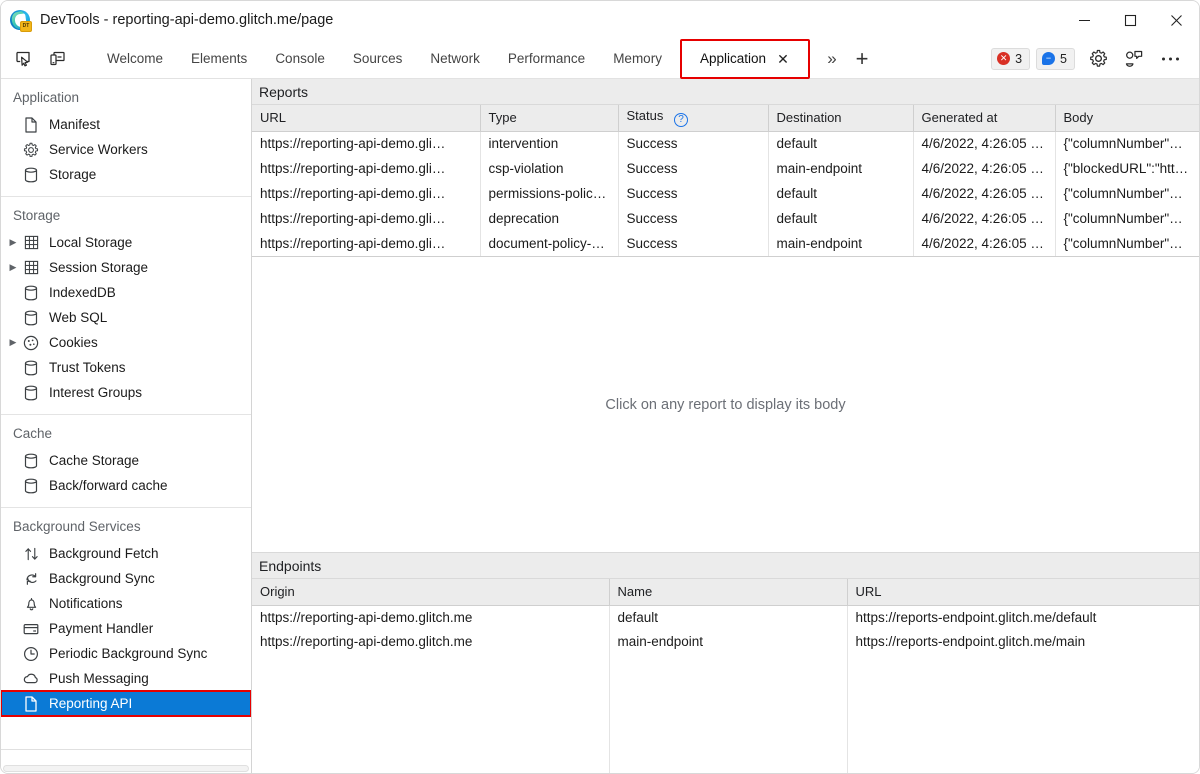 The image size is (1200, 774). Describe the element at coordinates (126, 317) in the screenshot. I see `sidebar-item-web-sql: ▶ Web SQL` at that location.